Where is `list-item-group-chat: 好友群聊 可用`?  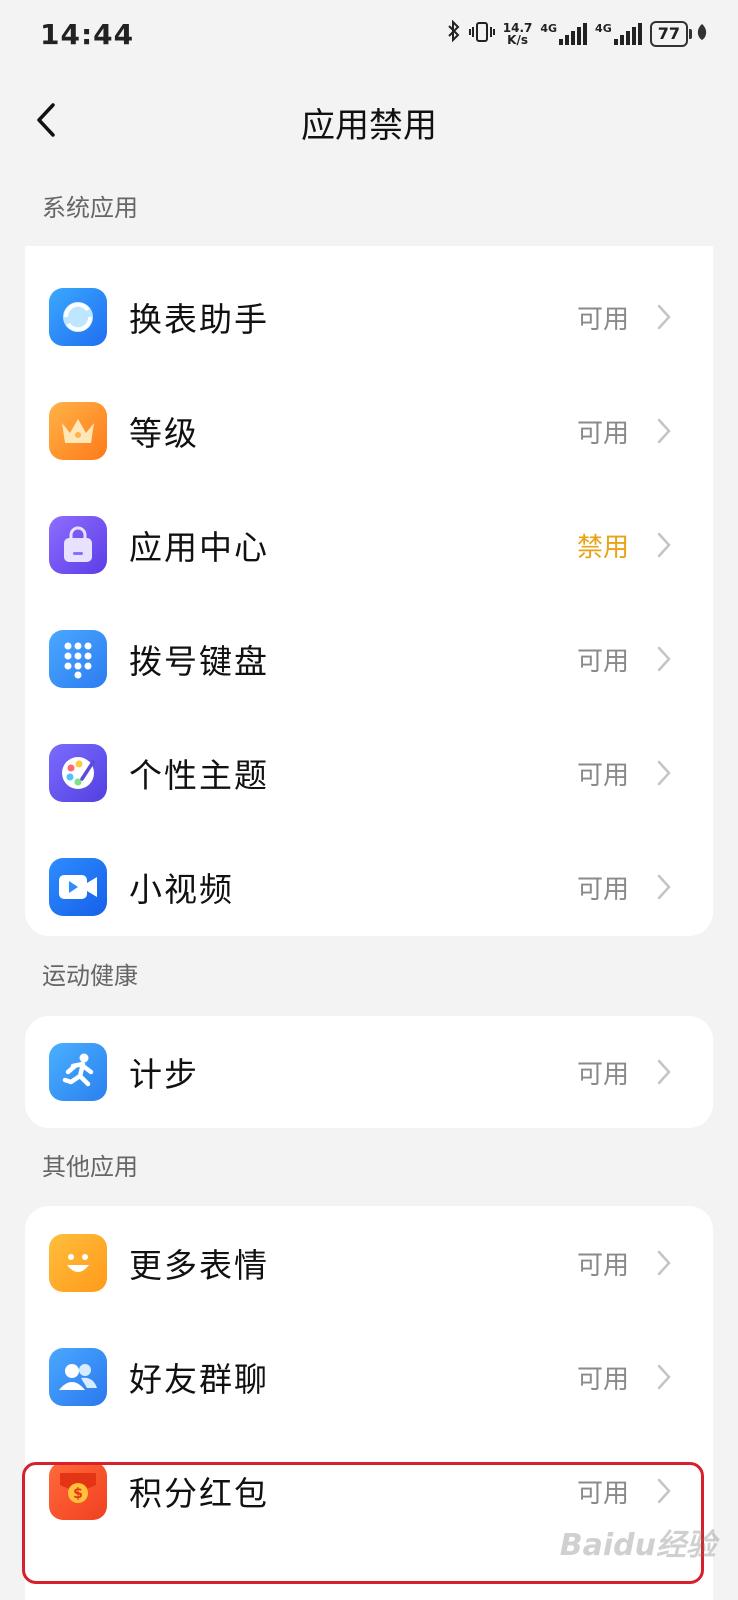 list-item-group-chat: 好友群聊 可用 is located at coordinates (369, 1377).